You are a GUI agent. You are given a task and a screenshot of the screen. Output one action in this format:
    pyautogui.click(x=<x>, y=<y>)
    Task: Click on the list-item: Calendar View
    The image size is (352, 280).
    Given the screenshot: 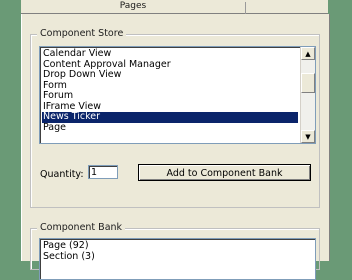 What is the action you would take?
    pyautogui.click(x=170, y=54)
    